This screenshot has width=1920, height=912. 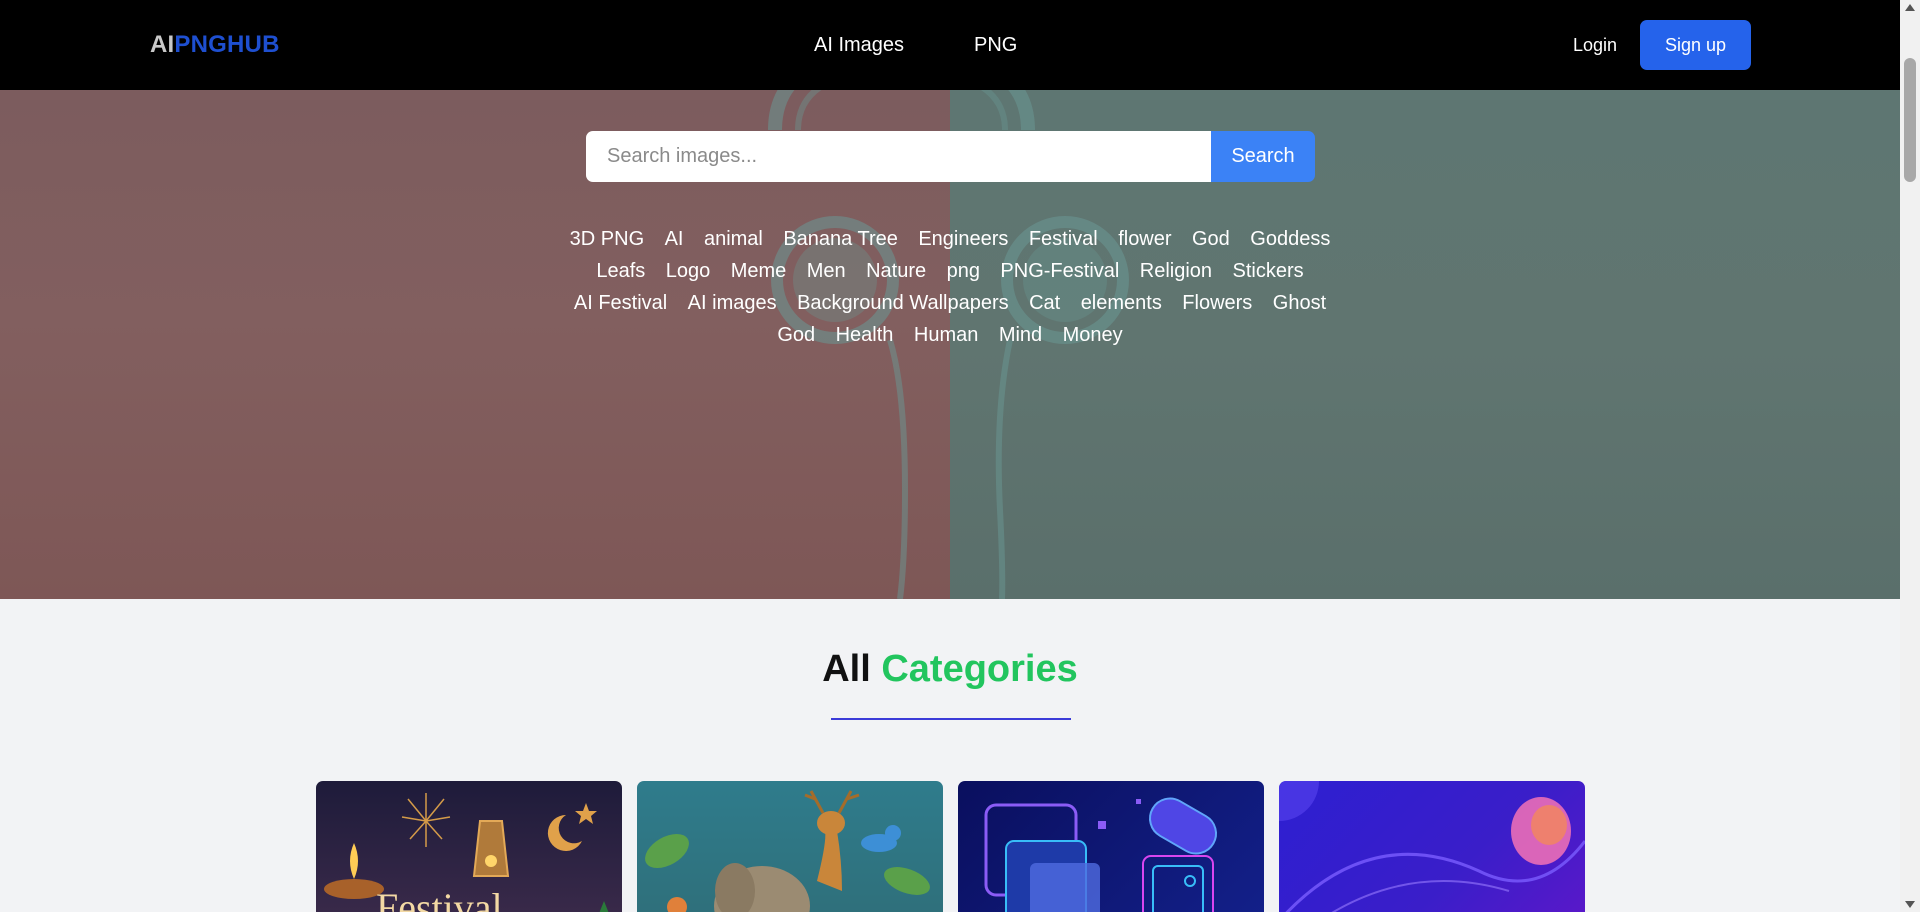 What do you see at coordinates (995, 45) in the screenshot?
I see `nav-png: PNG` at bounding box center [995, 45].